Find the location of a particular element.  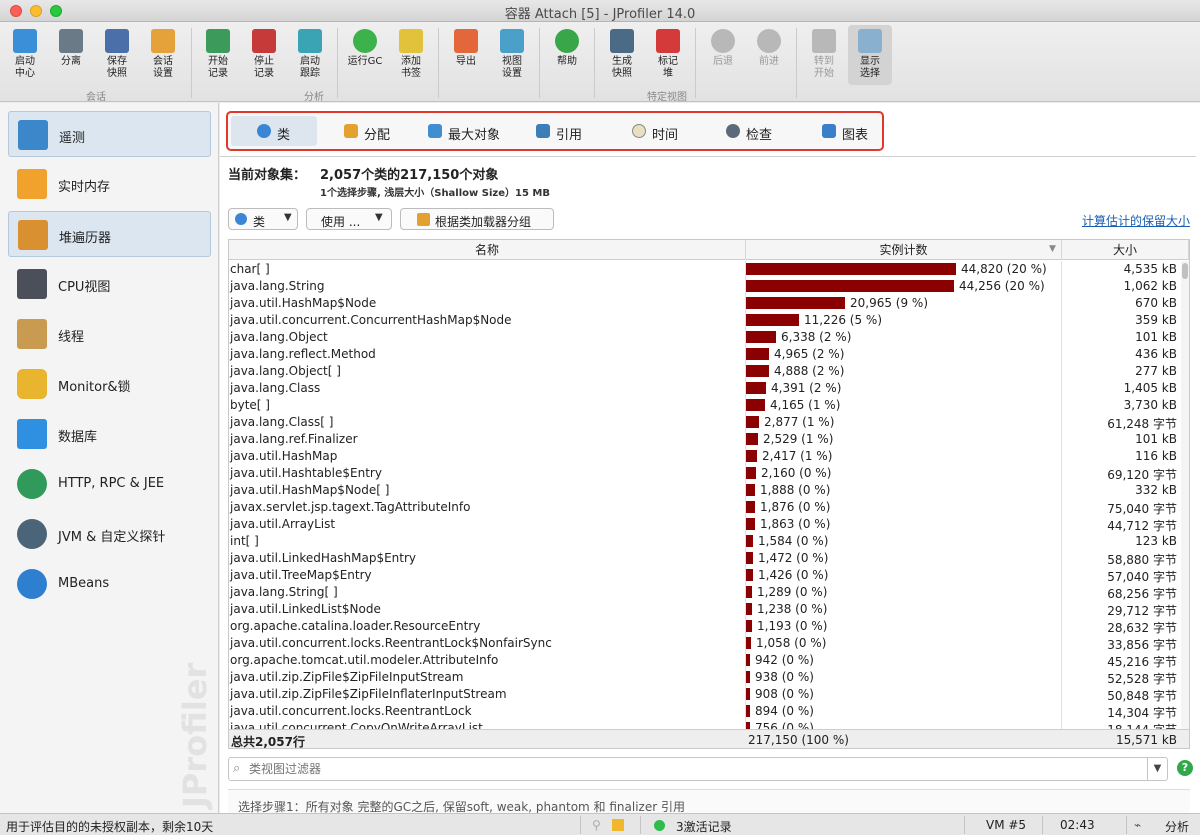

filter-input is located at coordinates (694, 769).